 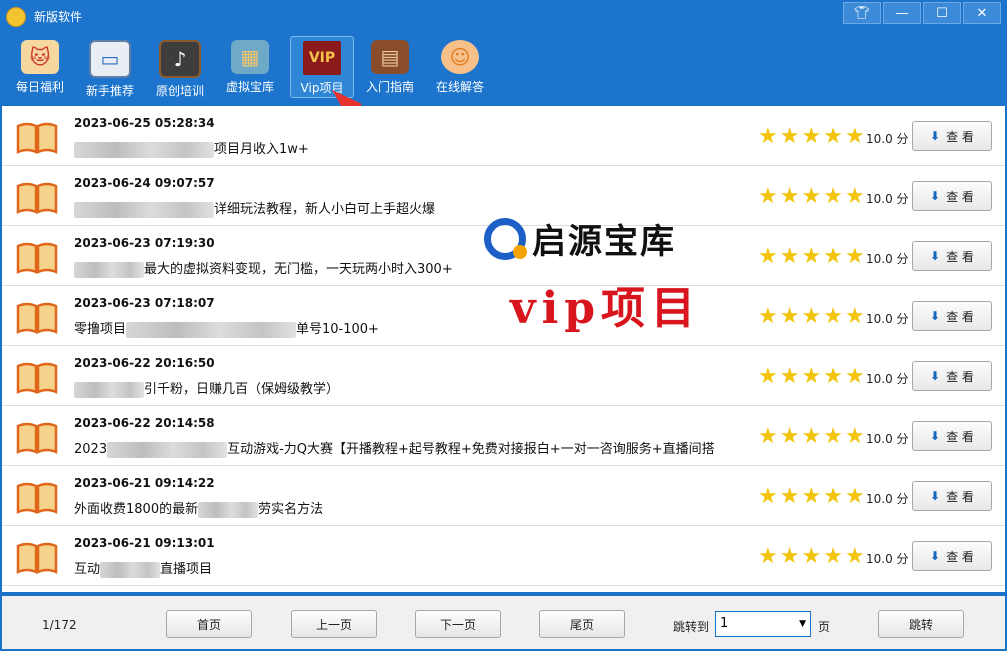 What do you see at coordinates (91, 449) in the screenshot?
I see `title-prefix: 2023` at bounding box center [91, 449].